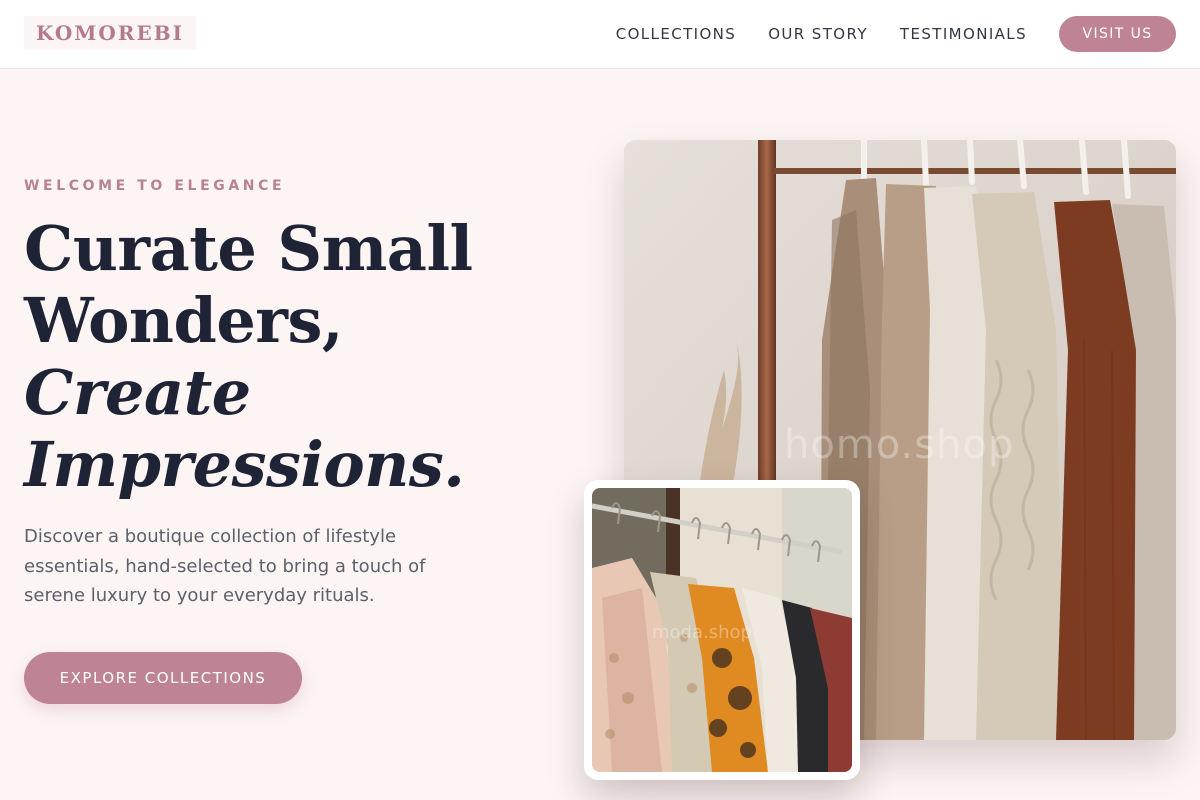 The image size is (1200, 800). What do you see at coordinates (702, 632) in the screenshot?
I see `inset-watermark: moda.shop` at bounding box center [702, 632].